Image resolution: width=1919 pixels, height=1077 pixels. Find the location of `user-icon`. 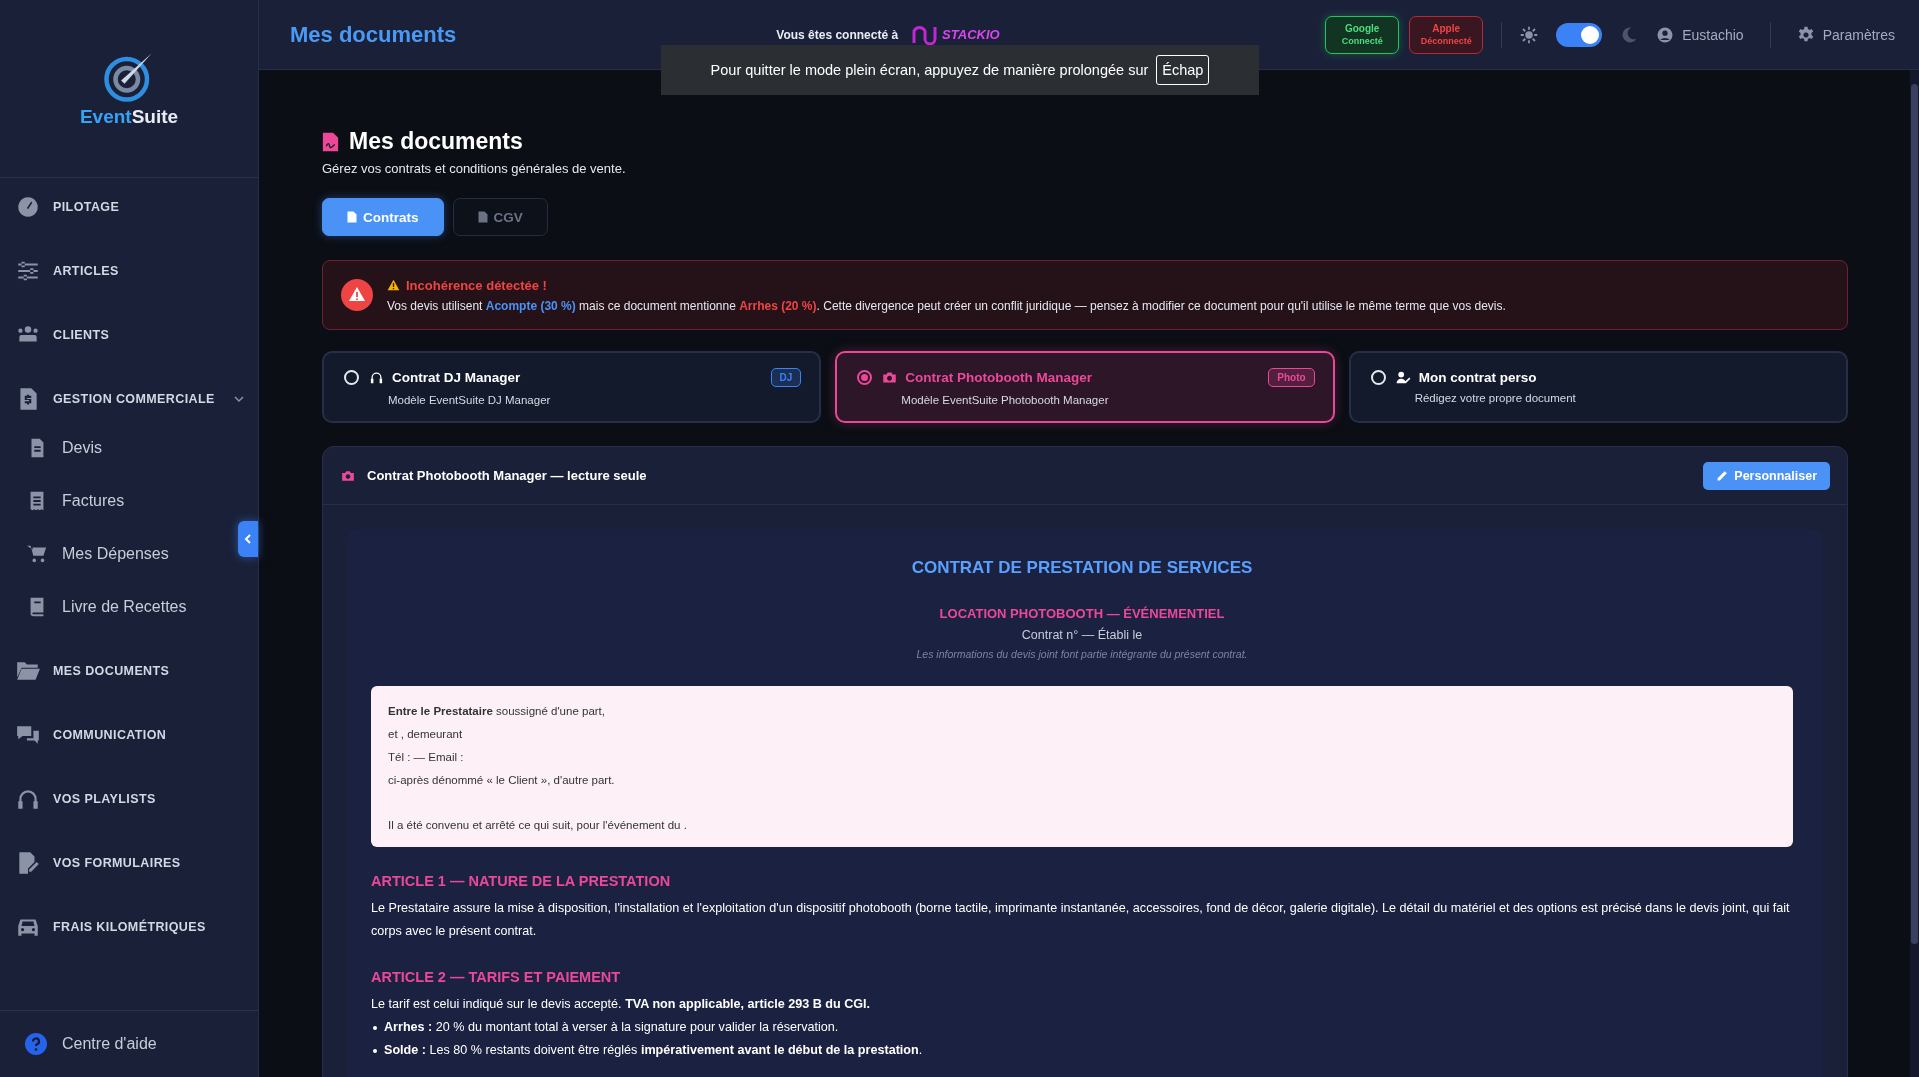

user-icon is located at coordinates (1665, 34).